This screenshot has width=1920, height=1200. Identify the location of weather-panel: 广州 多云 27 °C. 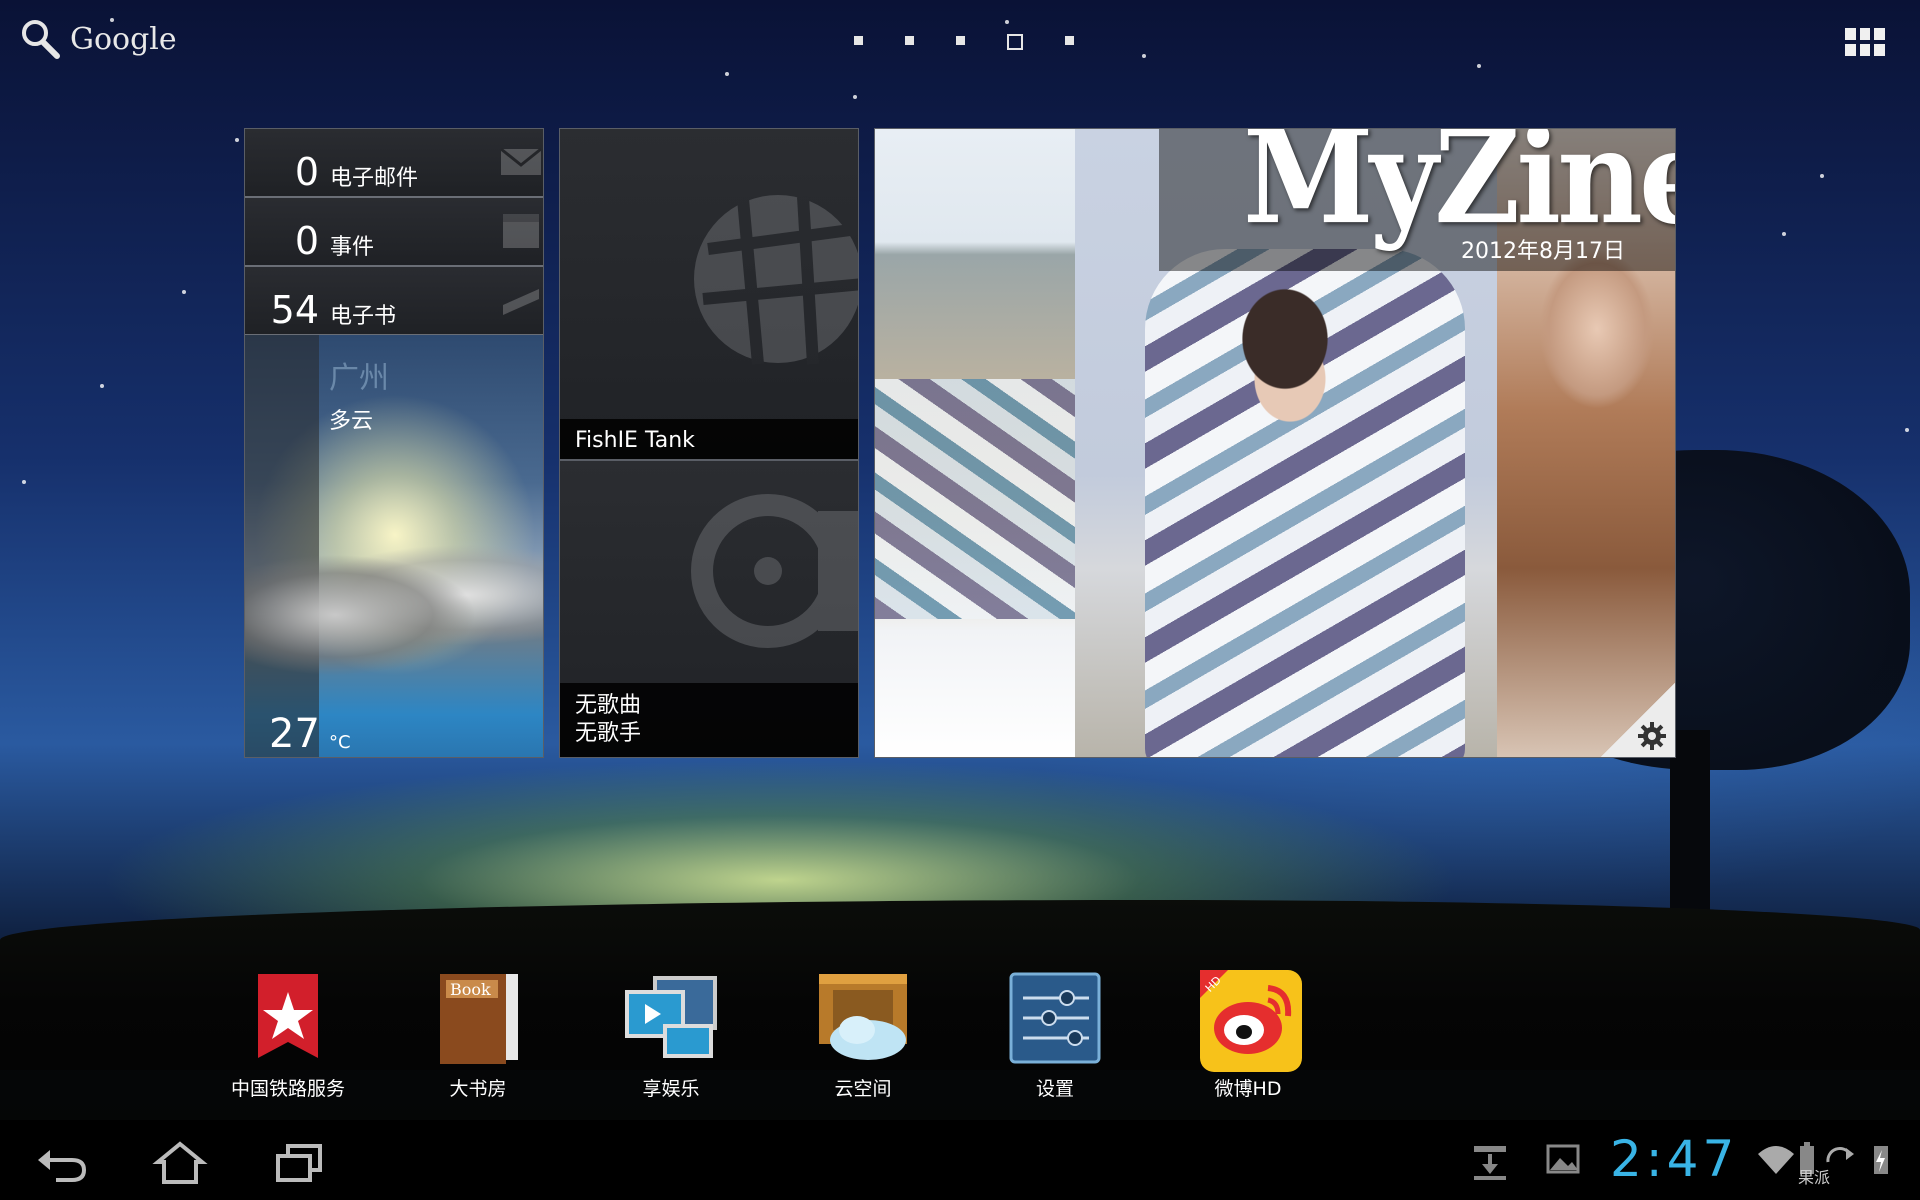
(394, 546).